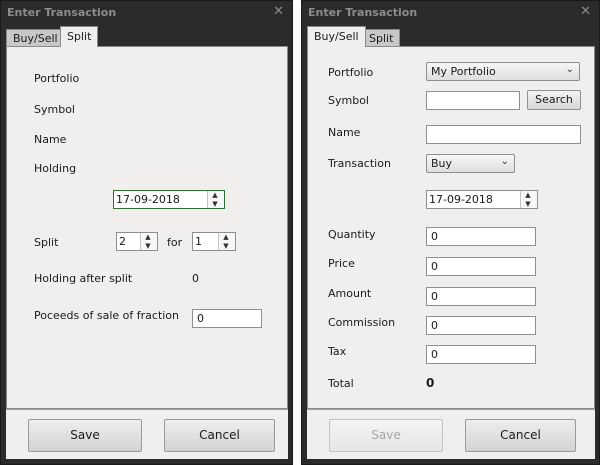 Image resolution: width=600 pixels, height=465 pixels. Describe the element at coordinates (442, 163) in the screenshot. I see `transaction-select-value: Buy` at that location.